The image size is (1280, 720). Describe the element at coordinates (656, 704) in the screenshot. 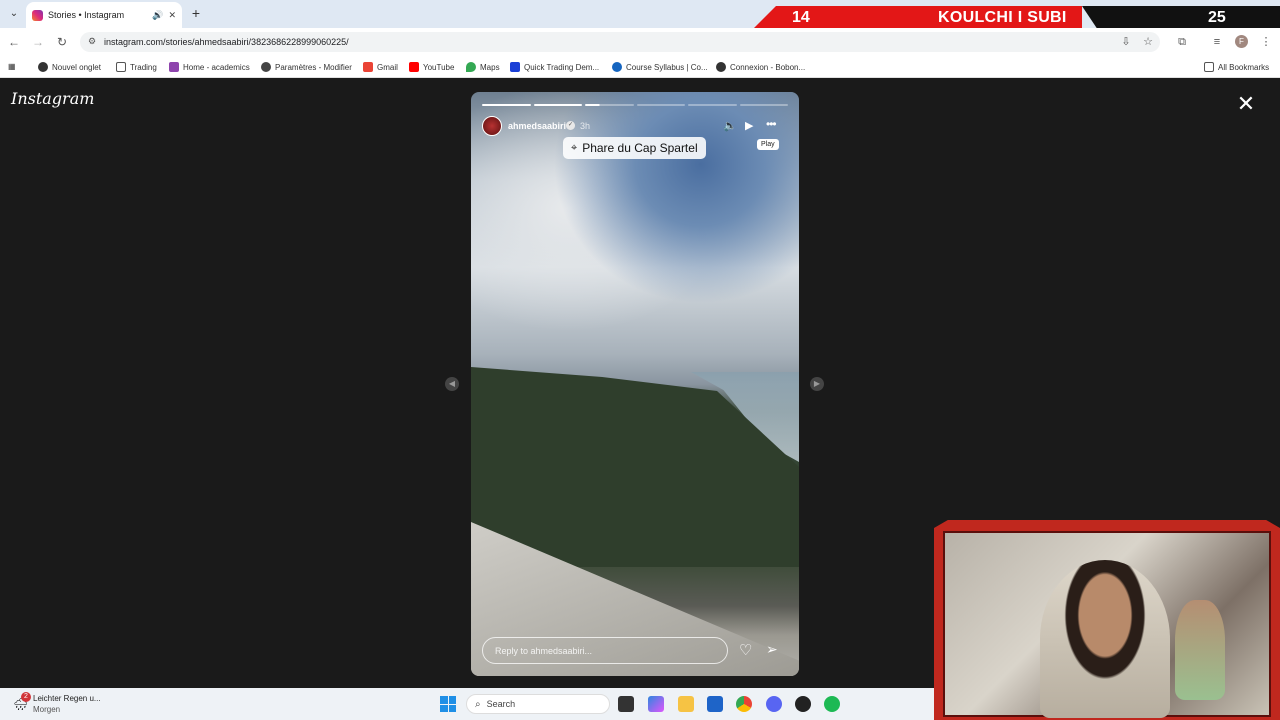

I see `copilot-icon` at that location.